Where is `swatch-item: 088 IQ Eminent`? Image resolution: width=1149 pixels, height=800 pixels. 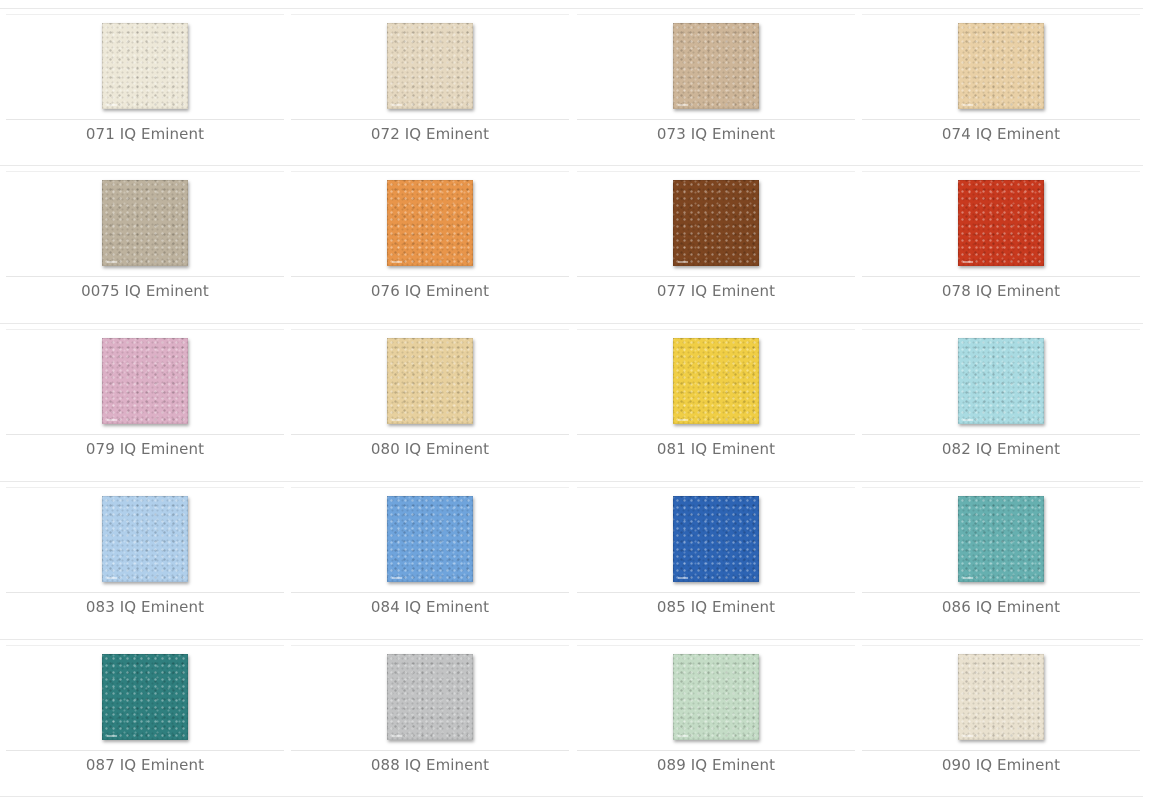 swatch-item: 088 IQ Eminent is located at coordinates (430, 720).